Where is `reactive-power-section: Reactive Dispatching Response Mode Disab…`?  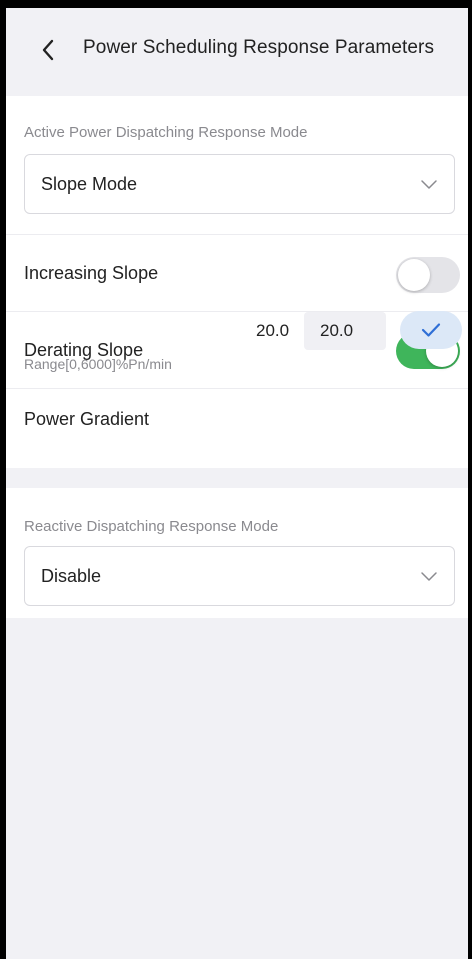
reactive-power-section: Reactive Dispatching Response Mode Disab… is located at coordinates (237, 553).